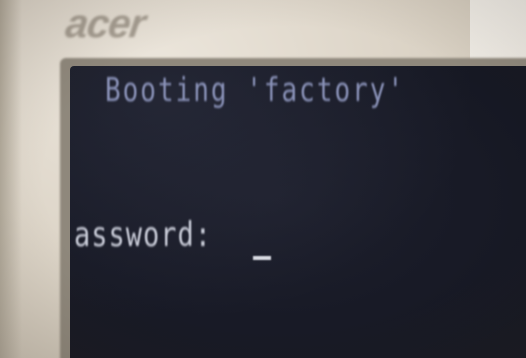  What do you see at coordinates (11, 179) in the screenshot?
I see `bezel-shadow` at bounding box center [11, 179].